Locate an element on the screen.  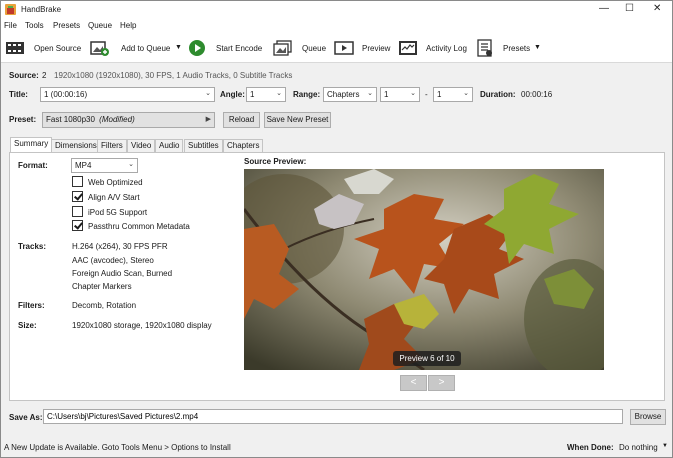
queue-icon is located at coordinates (282, 48).